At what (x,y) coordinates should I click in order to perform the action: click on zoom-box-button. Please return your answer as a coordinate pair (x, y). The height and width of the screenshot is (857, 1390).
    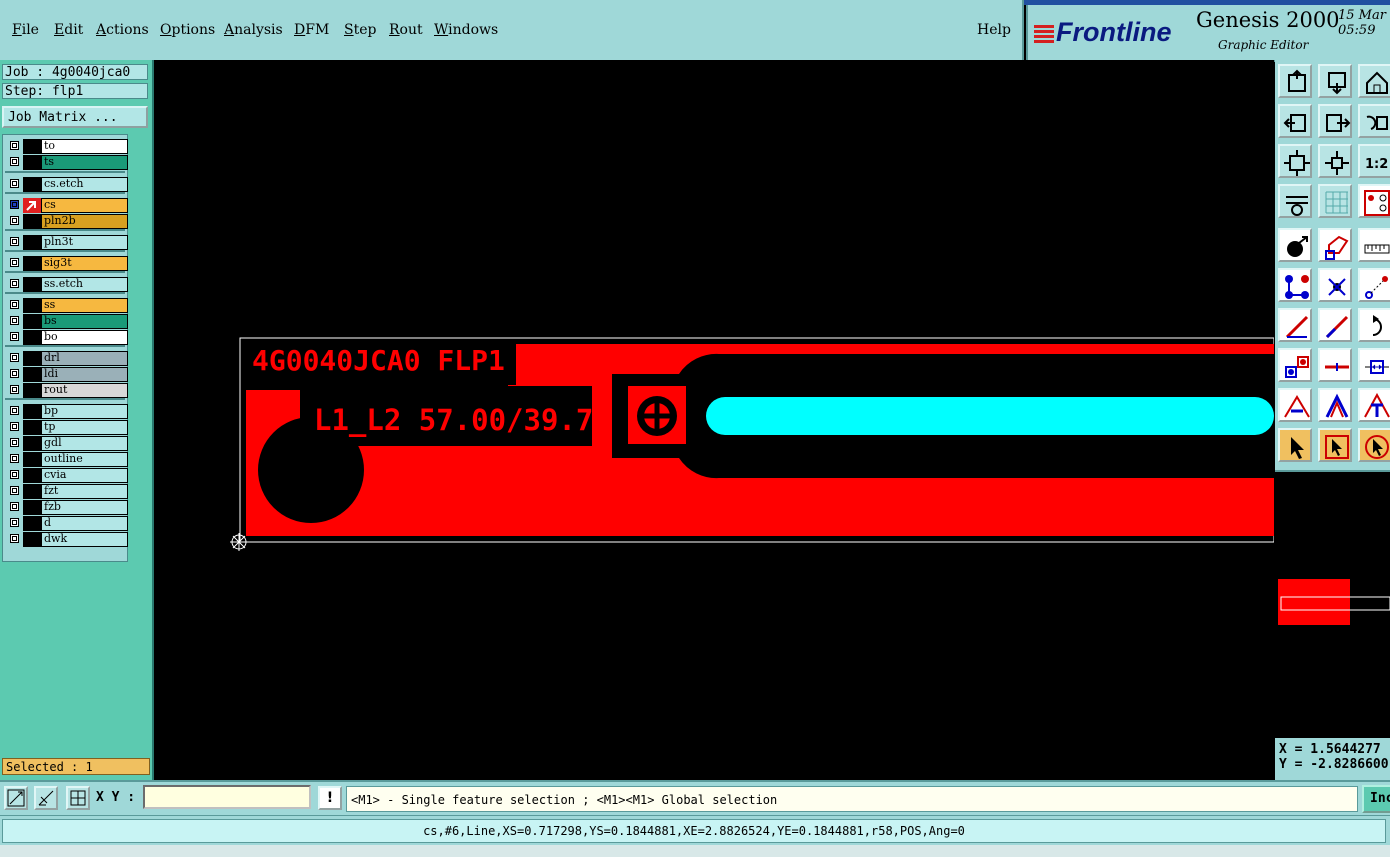
    Looking at the image, I should click on (16, 798).